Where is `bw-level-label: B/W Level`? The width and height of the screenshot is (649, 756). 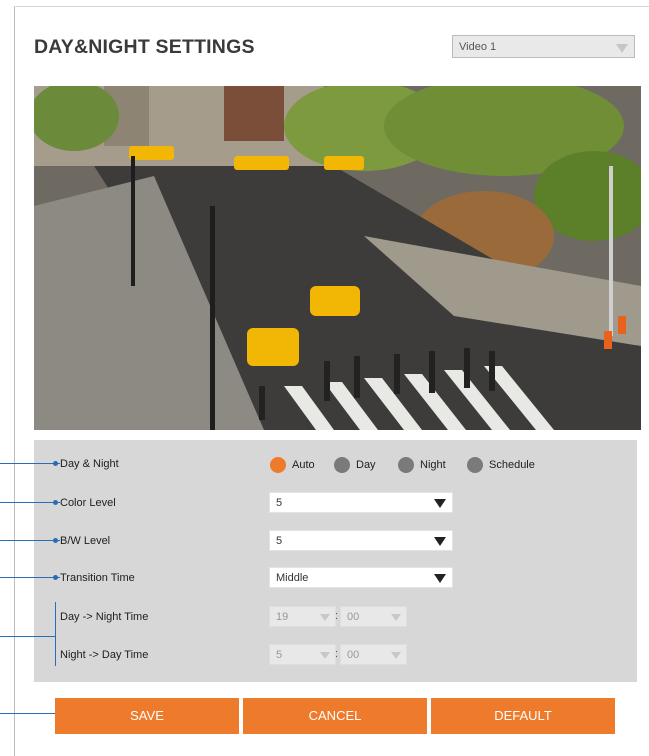 bw-level-label: B/W Level is located at coordinates (85, 541).